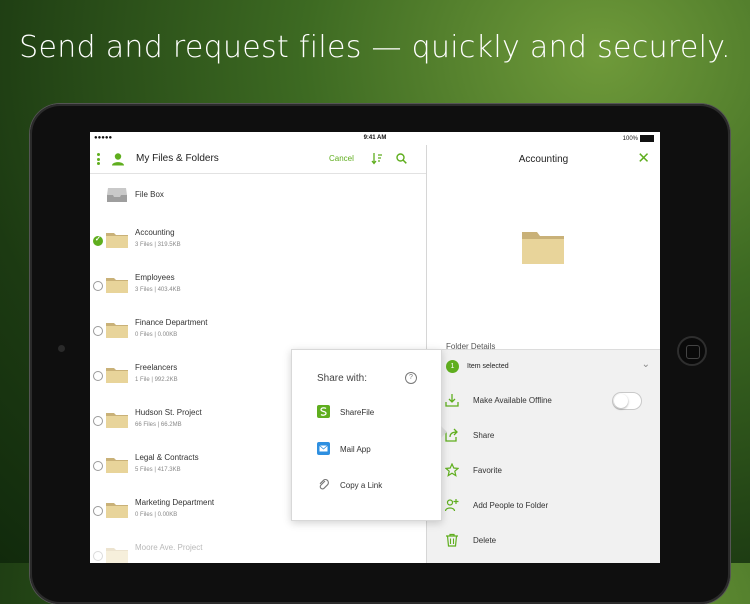 The width and height of the screenshot is (750, 604). I want to click on action-label: Share, so click(484, 435).